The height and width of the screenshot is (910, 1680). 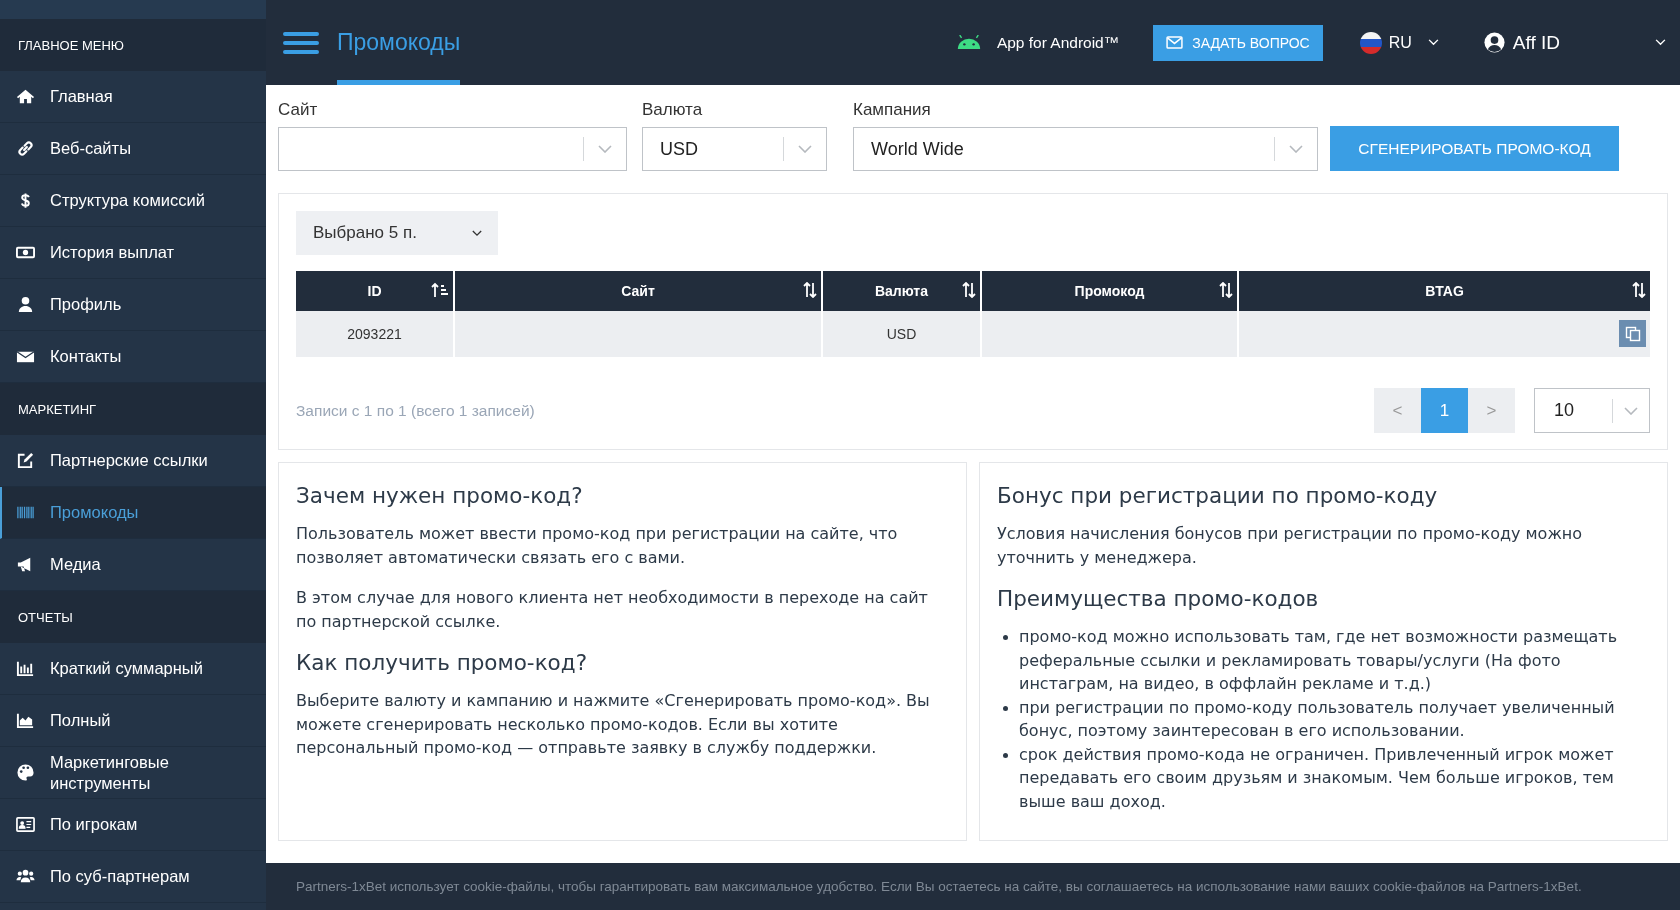 What do you see at coordinates (1317, 719) in the screenshot?
I see `list-item: при регистрации по промо-коду пользователь получает увеличенный бонус, поэтому заинтересован в его использовании.` at bounding box center [1317, 719].